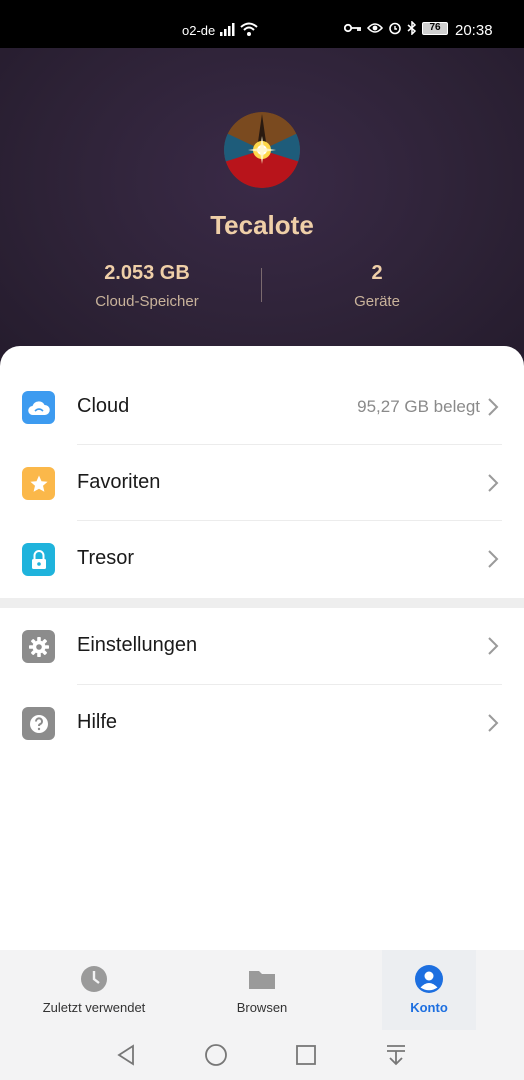  What do you see at coordinates (352, 28) in the screenshot?
I see `key-icon` at bounding box center [352, 28].